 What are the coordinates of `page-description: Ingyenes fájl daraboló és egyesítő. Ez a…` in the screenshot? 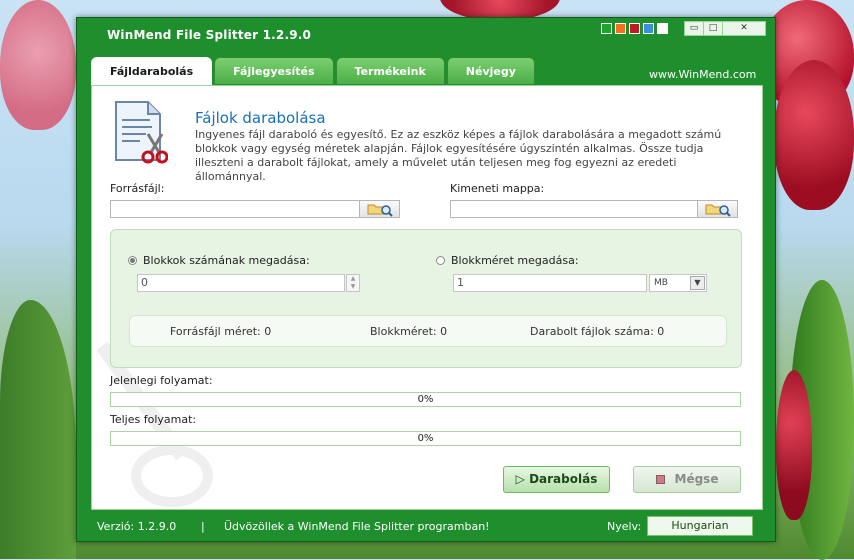 It's located at (458, 155).